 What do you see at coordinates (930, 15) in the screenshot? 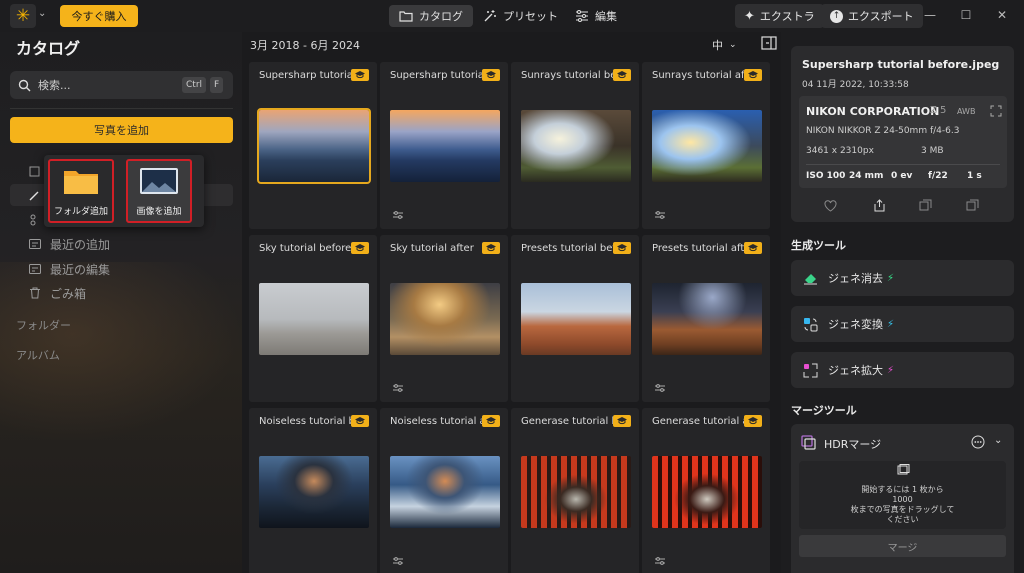
I see `minimize-icon: —` at bounding box center [930, 15].